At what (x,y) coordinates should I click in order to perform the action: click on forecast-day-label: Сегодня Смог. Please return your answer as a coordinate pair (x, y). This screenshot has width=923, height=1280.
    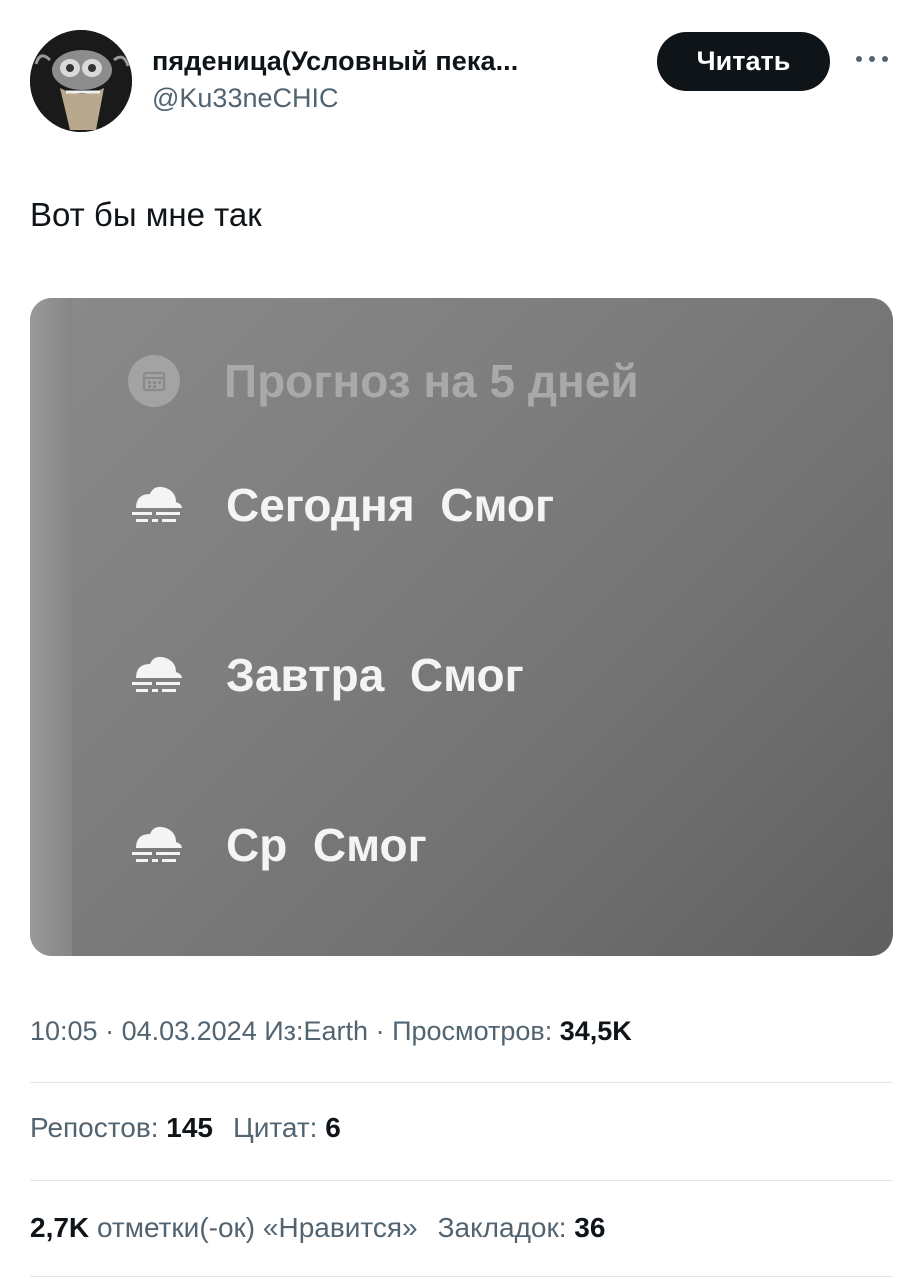
    Looking at the image, I should click on (390, 505).